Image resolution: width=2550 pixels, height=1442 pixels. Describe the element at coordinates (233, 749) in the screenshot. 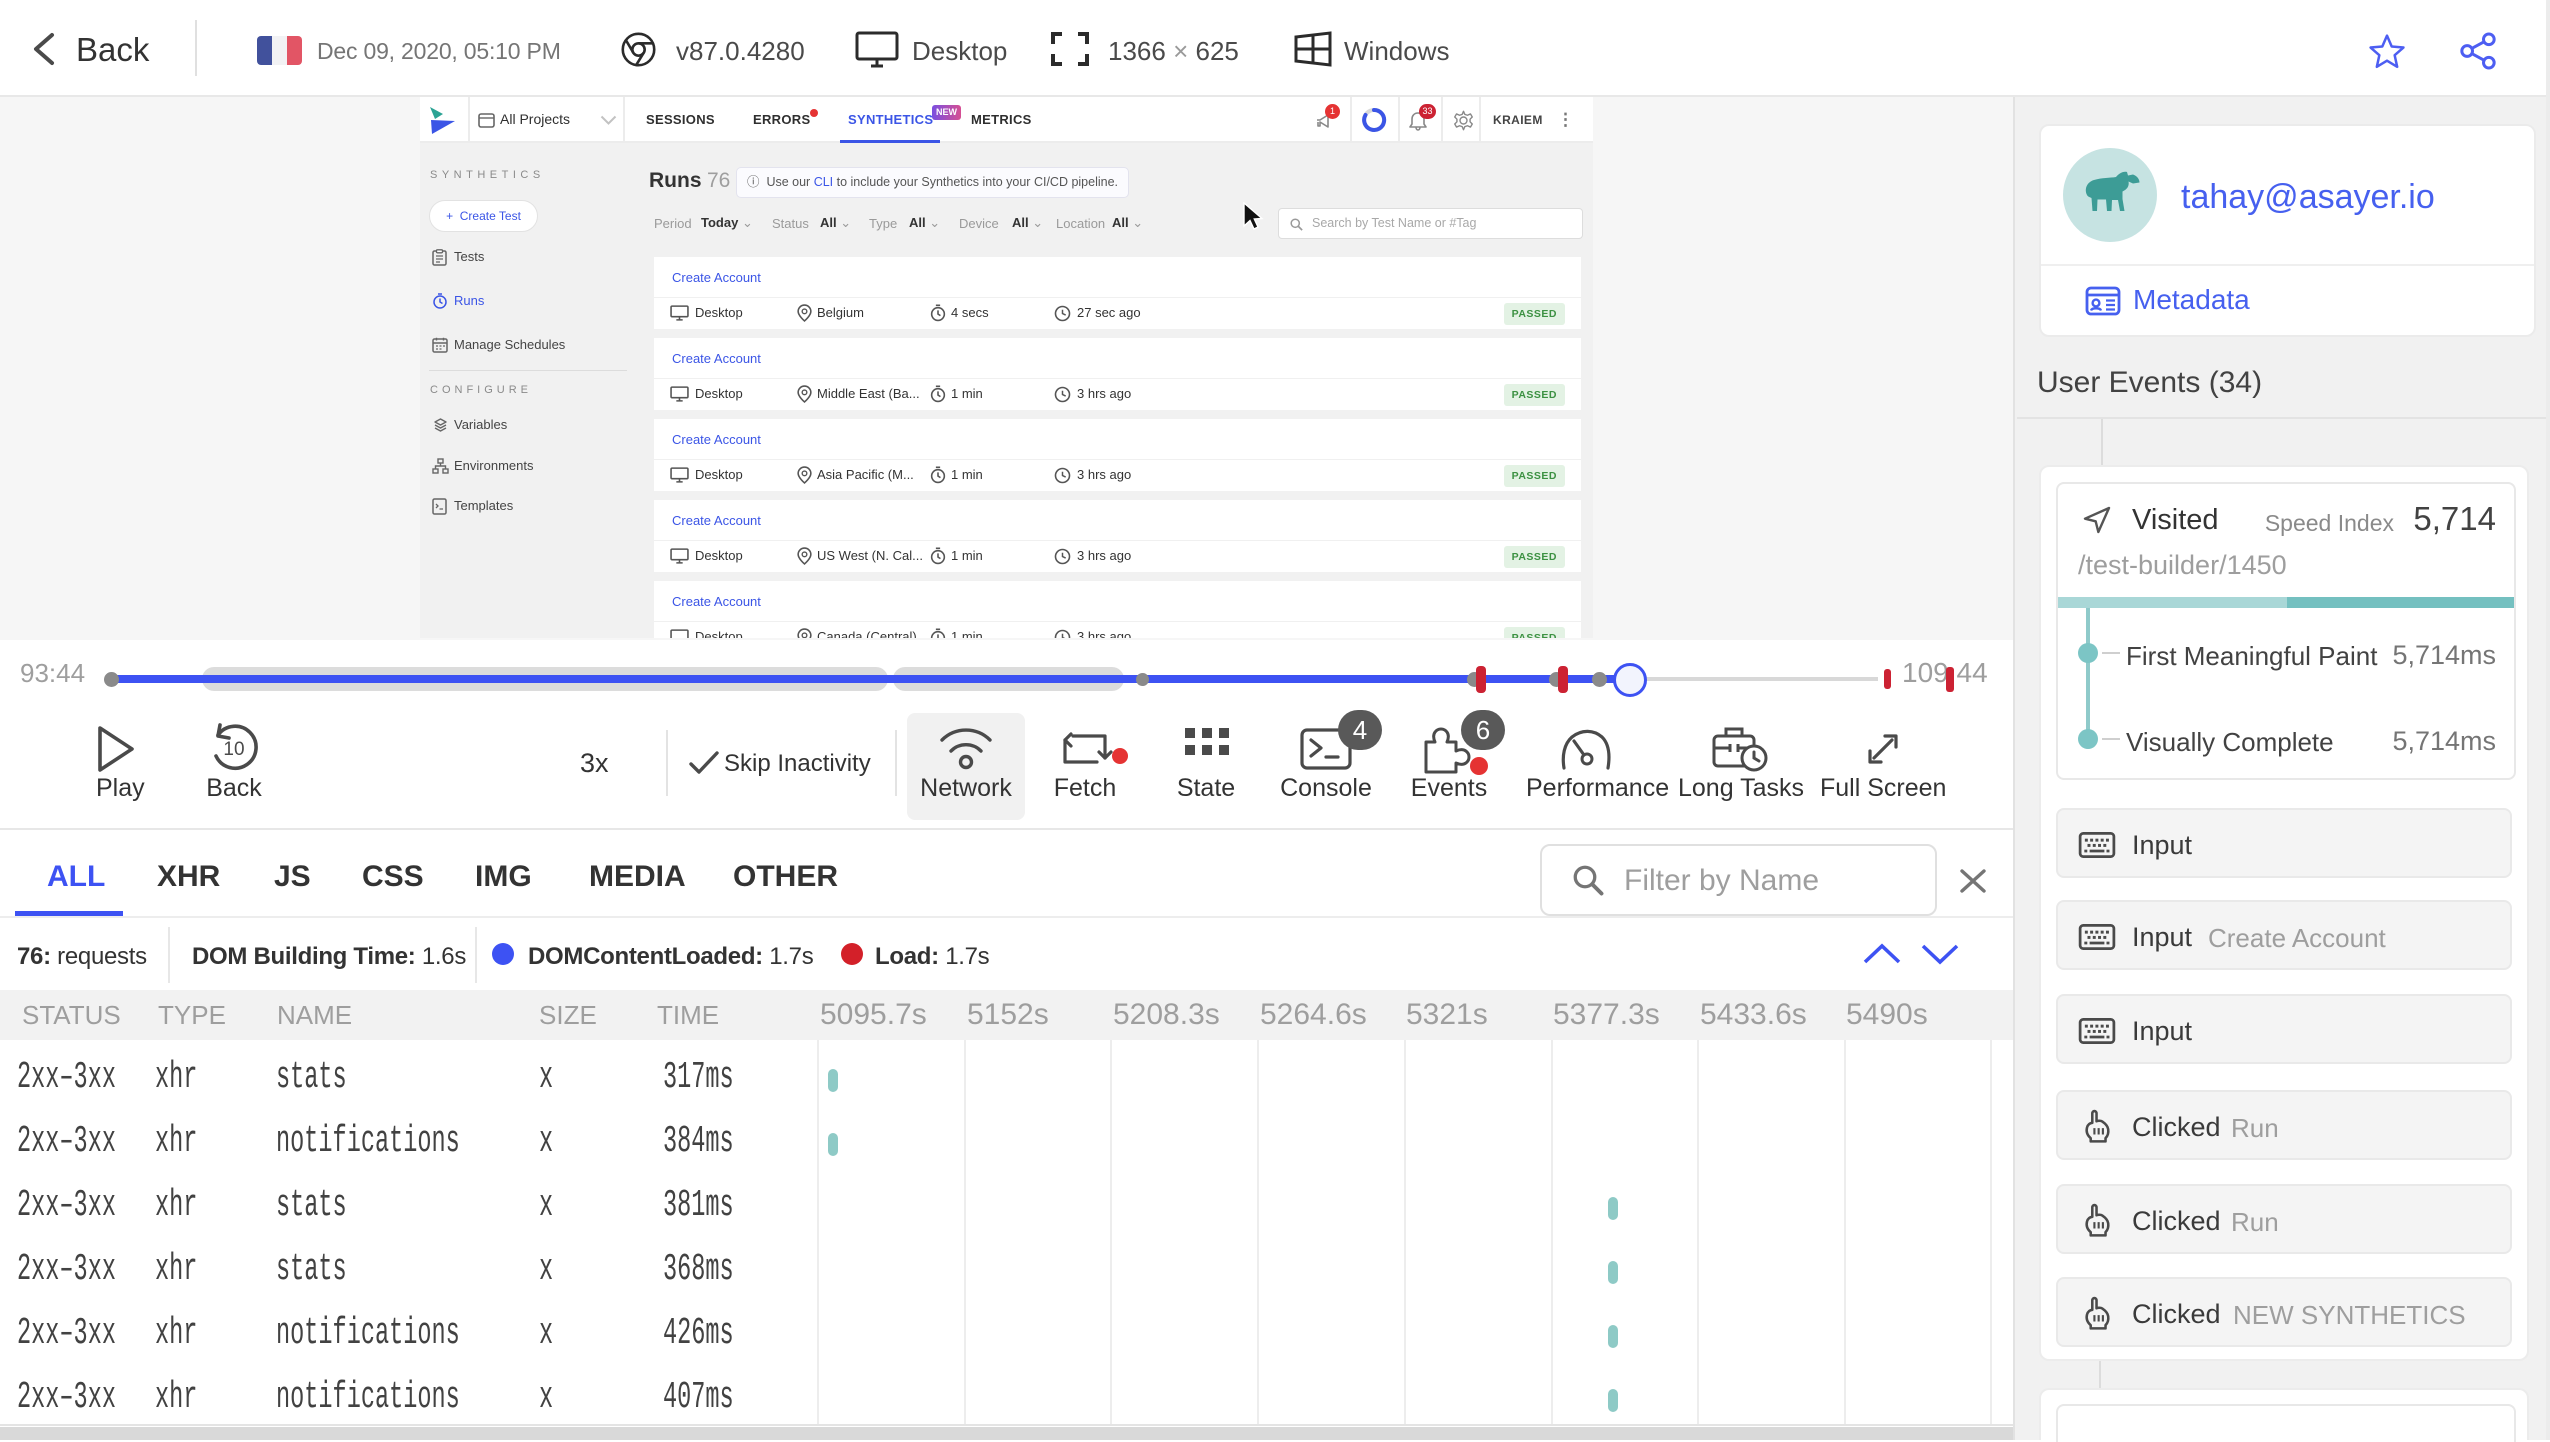

I see `svg-text: 10` at that location.